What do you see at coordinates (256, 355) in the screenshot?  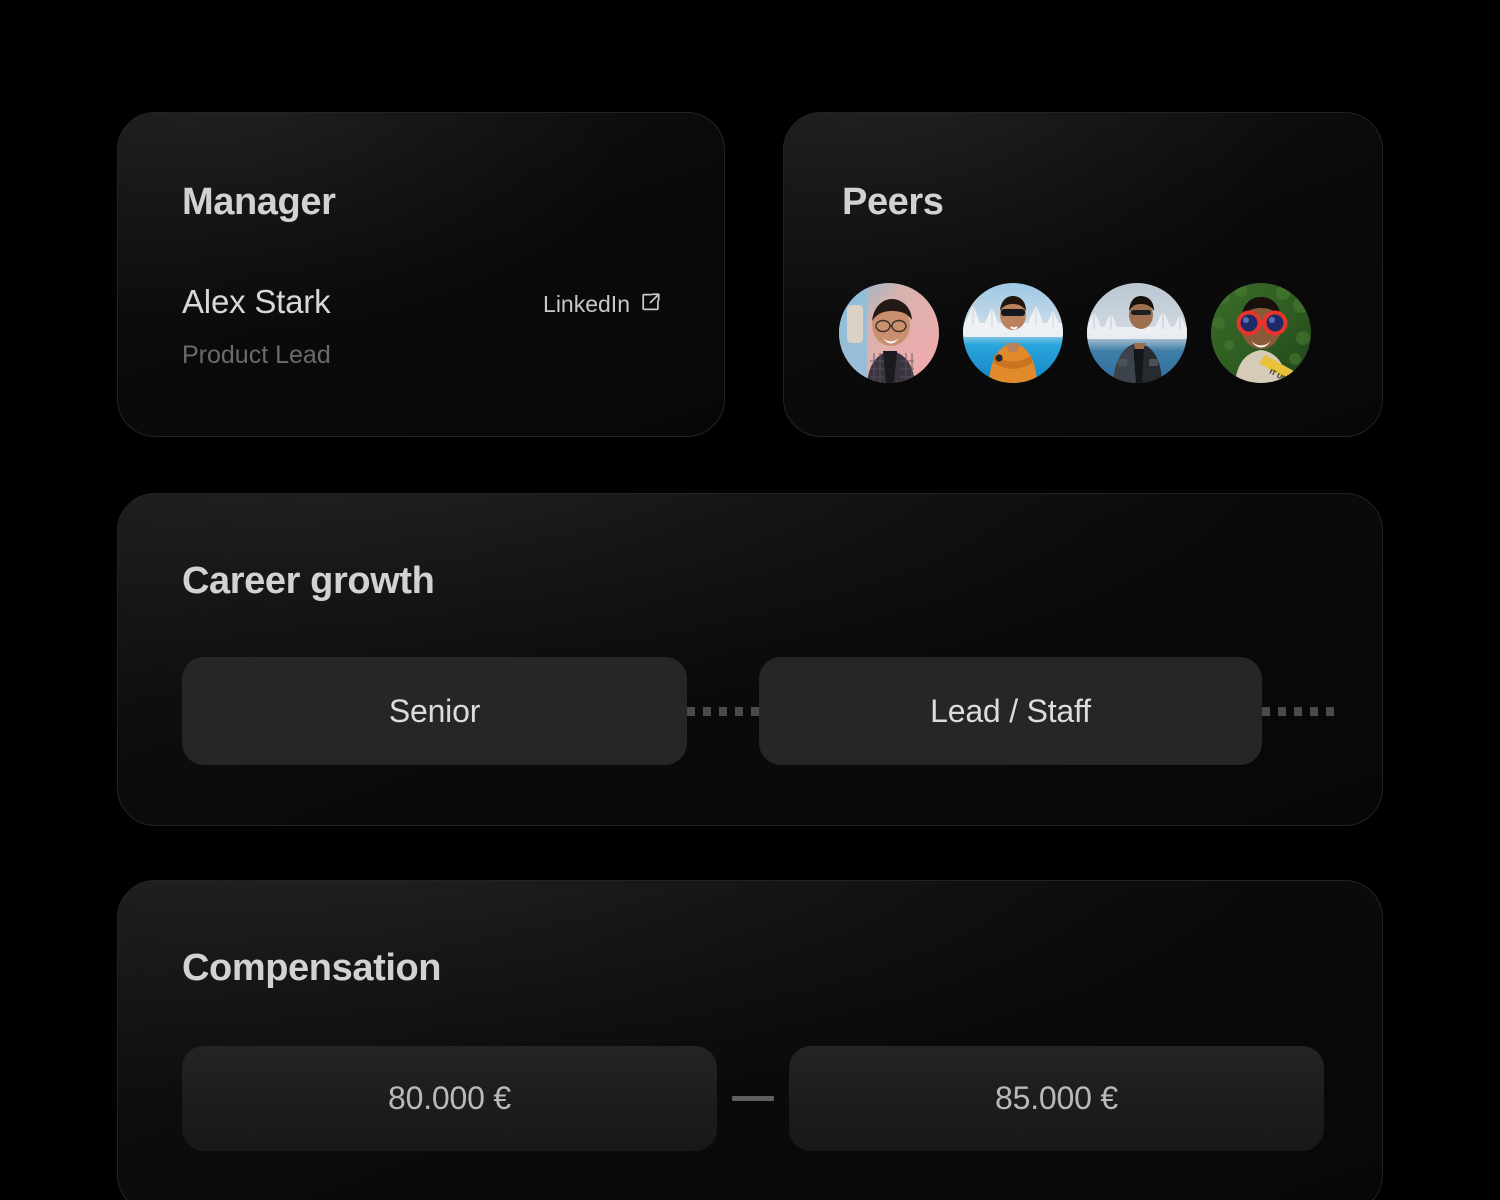 I see `manager-role: Product Lead` at bounding box center [256, 355].